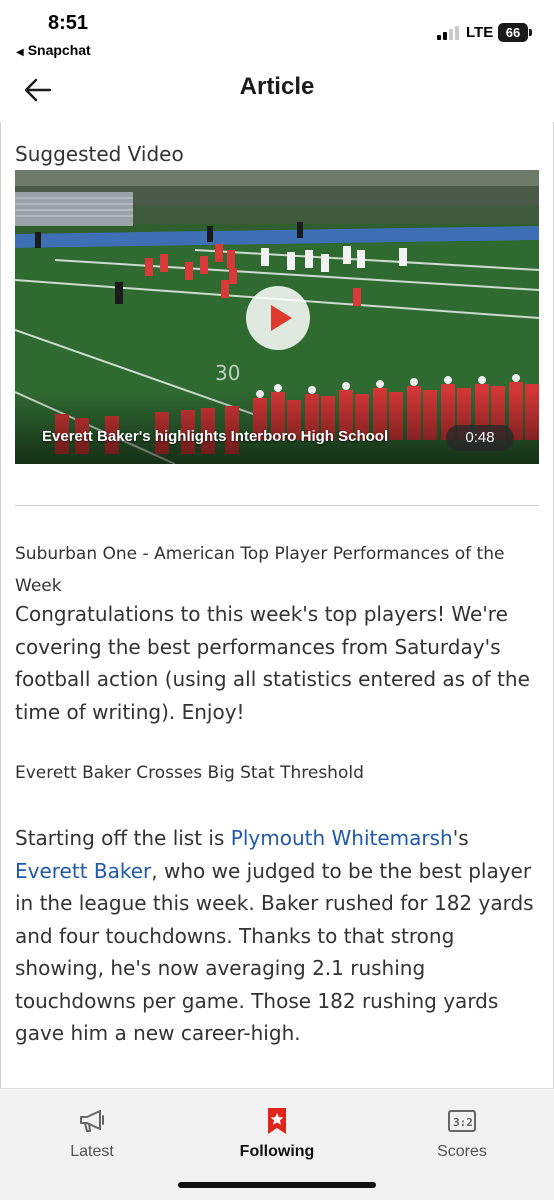 The image size is (554, 1200). I want to click on play-icon, so click(281, 318).